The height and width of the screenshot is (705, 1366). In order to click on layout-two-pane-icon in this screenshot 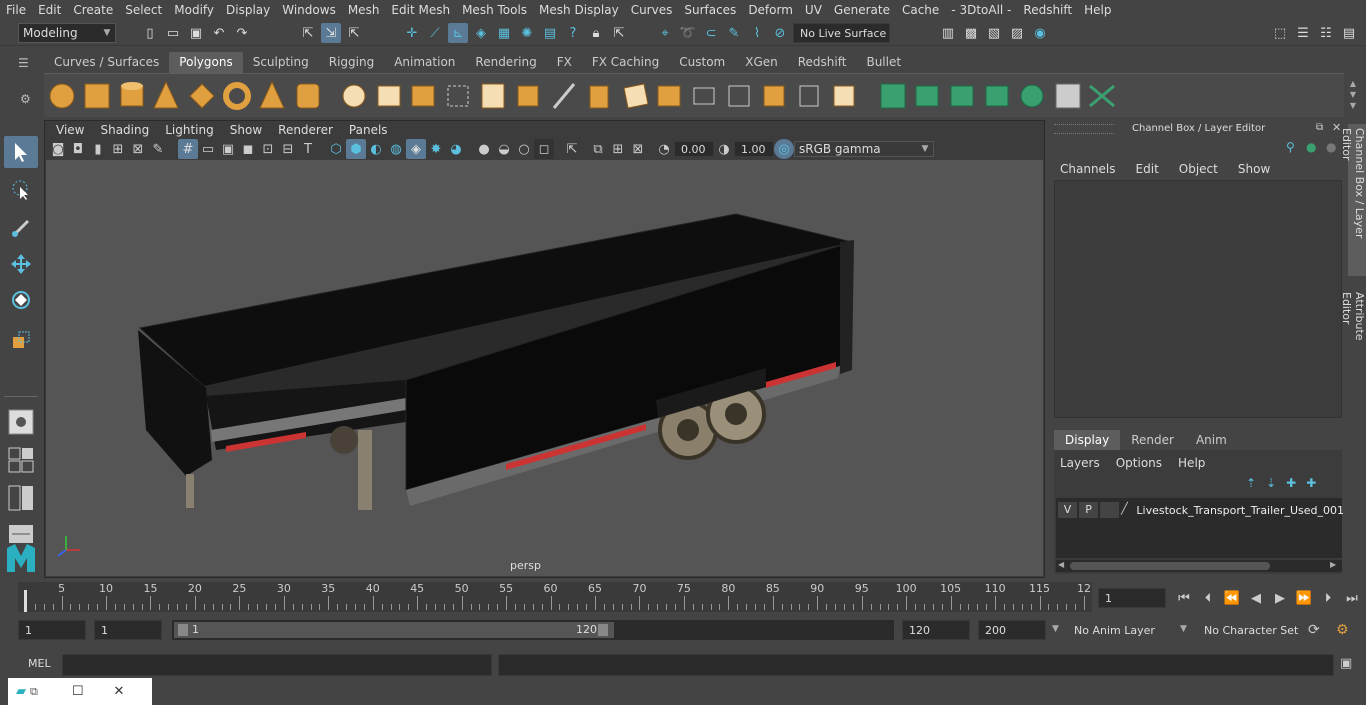, I will do `click(21, 498)`.